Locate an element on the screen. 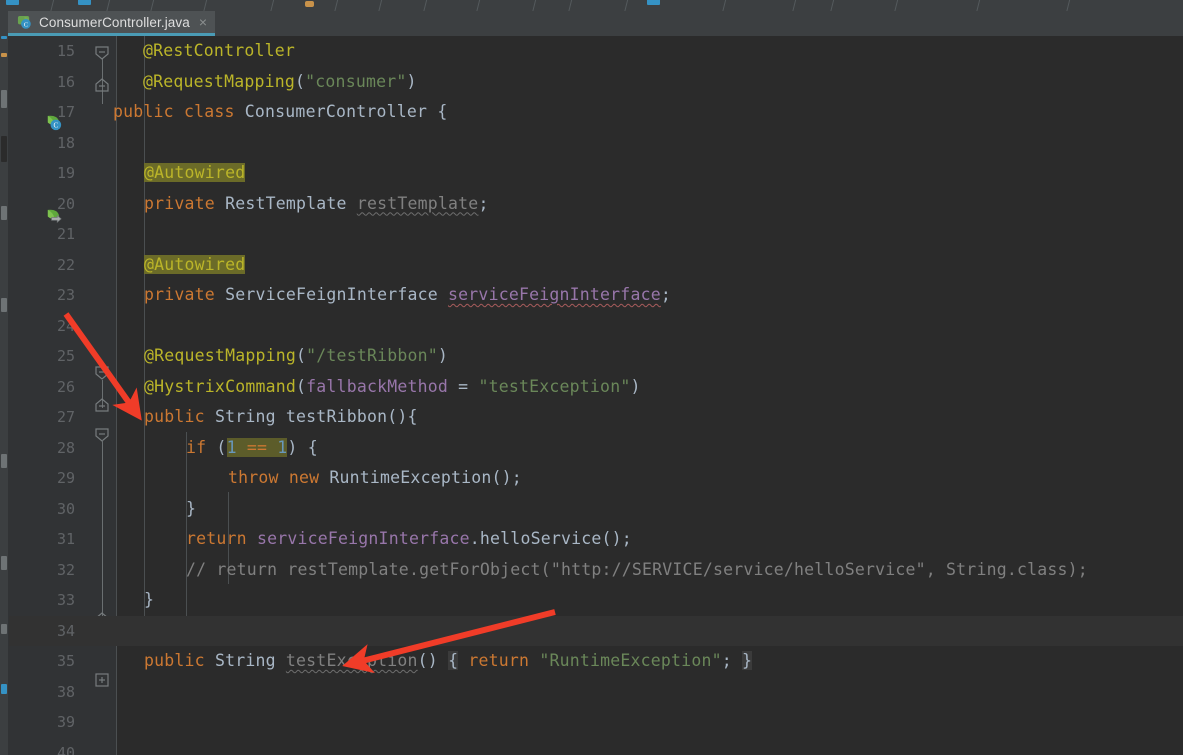  line-number: 29 is located at coordinates (65, 478).